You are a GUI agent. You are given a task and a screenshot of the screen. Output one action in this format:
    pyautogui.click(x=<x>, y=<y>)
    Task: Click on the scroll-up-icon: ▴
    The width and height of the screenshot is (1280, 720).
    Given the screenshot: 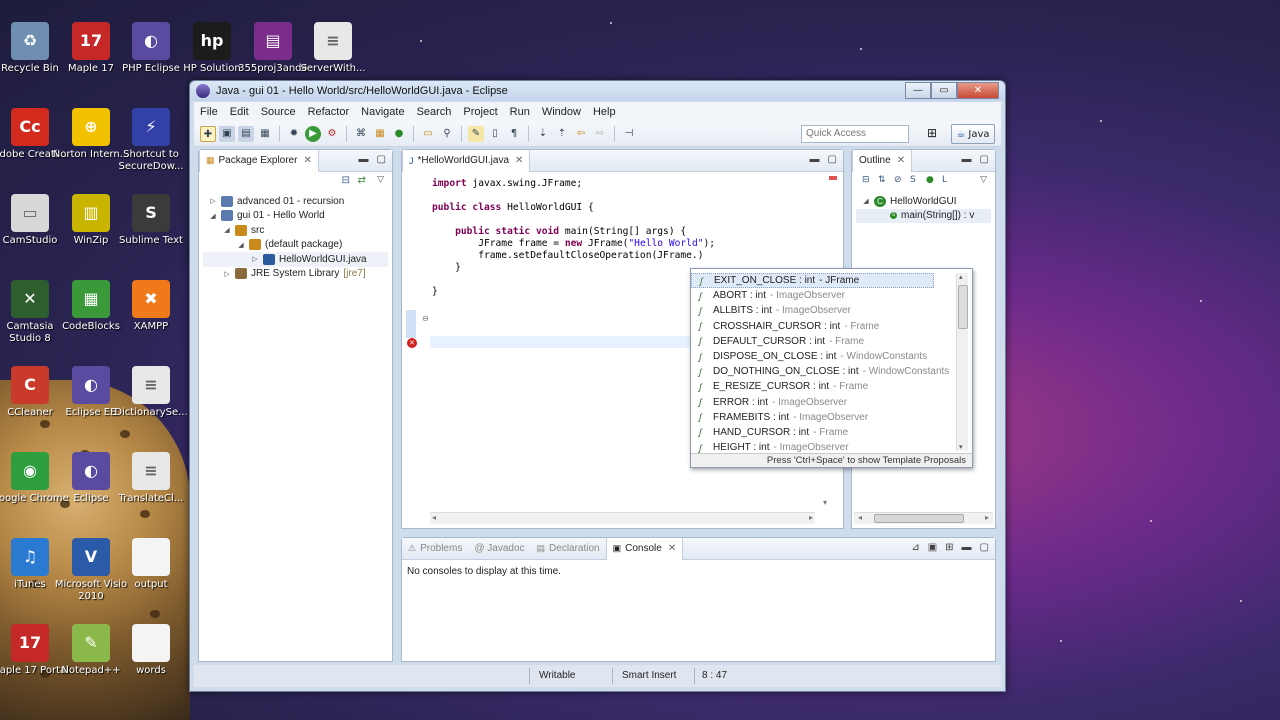 What is the action you would take?
    pyautogui.click(x=961, y=277)
    